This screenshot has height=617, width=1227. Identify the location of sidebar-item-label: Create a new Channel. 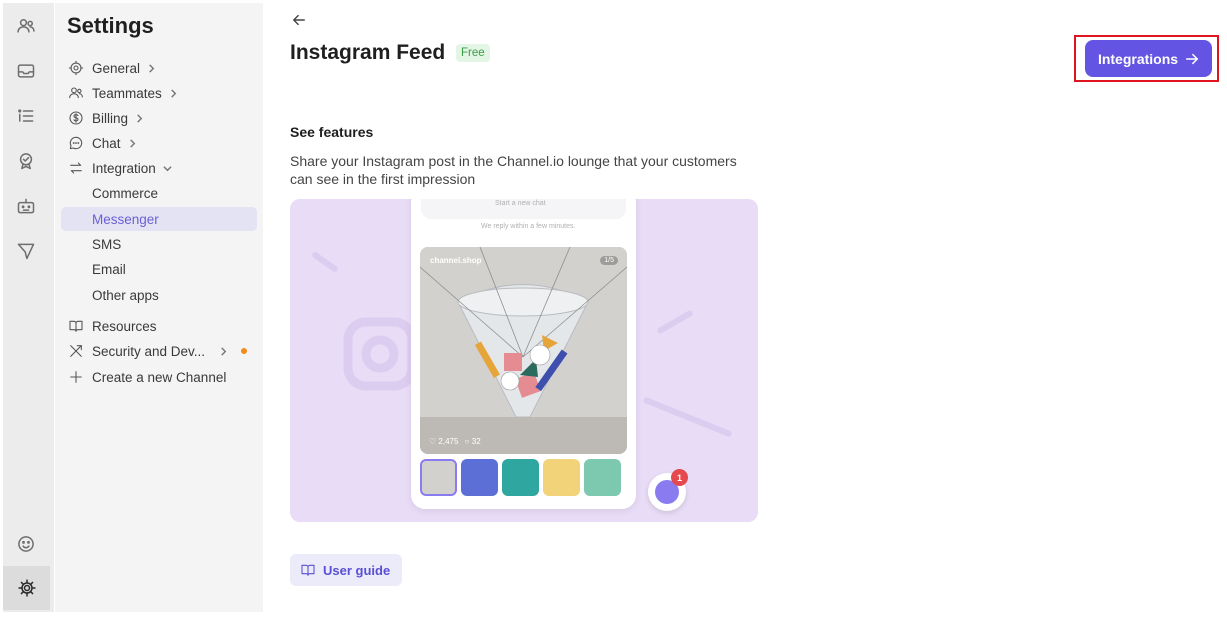
(159, 377).